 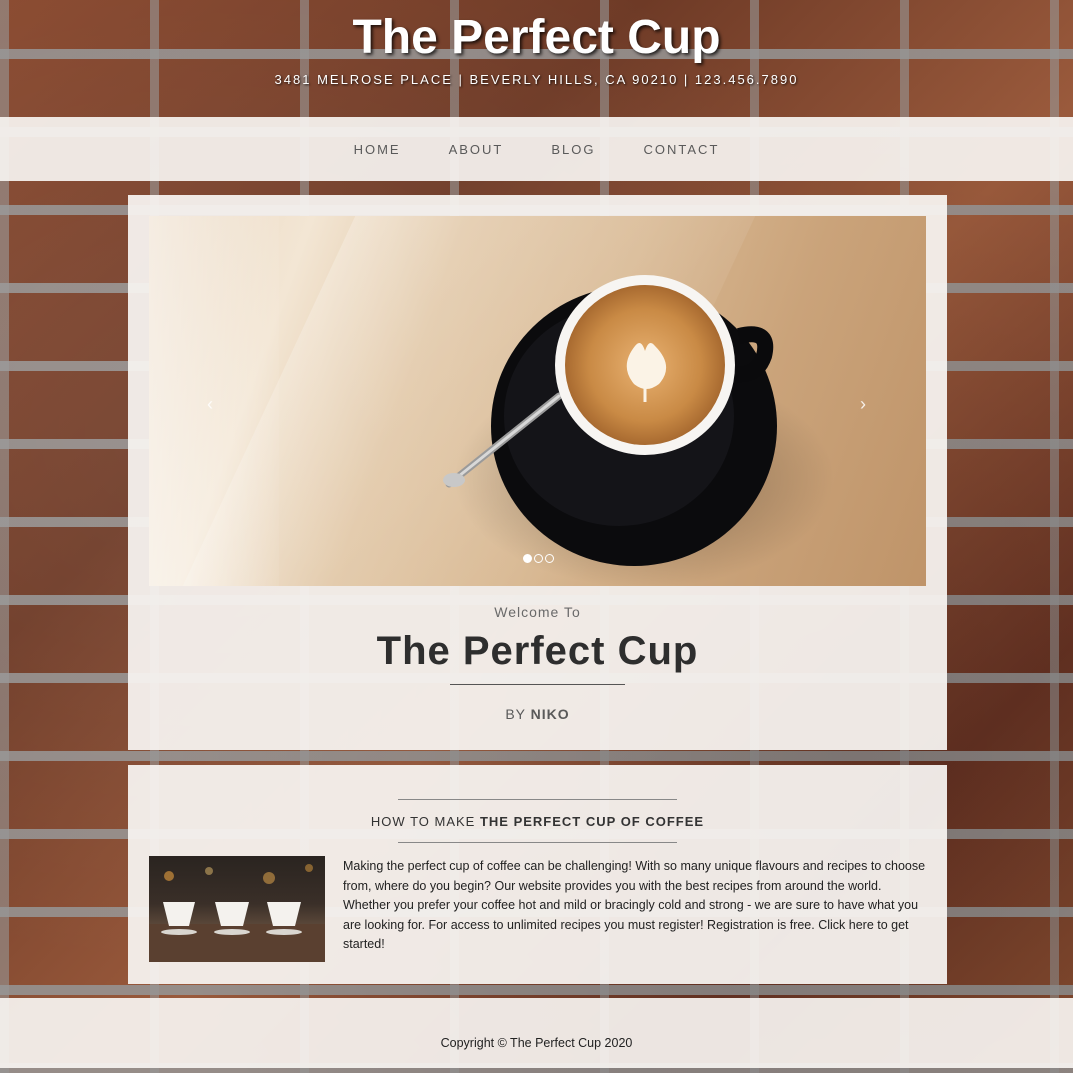 I want to click on byline-prefix: BY, so click(x=515, y=714).